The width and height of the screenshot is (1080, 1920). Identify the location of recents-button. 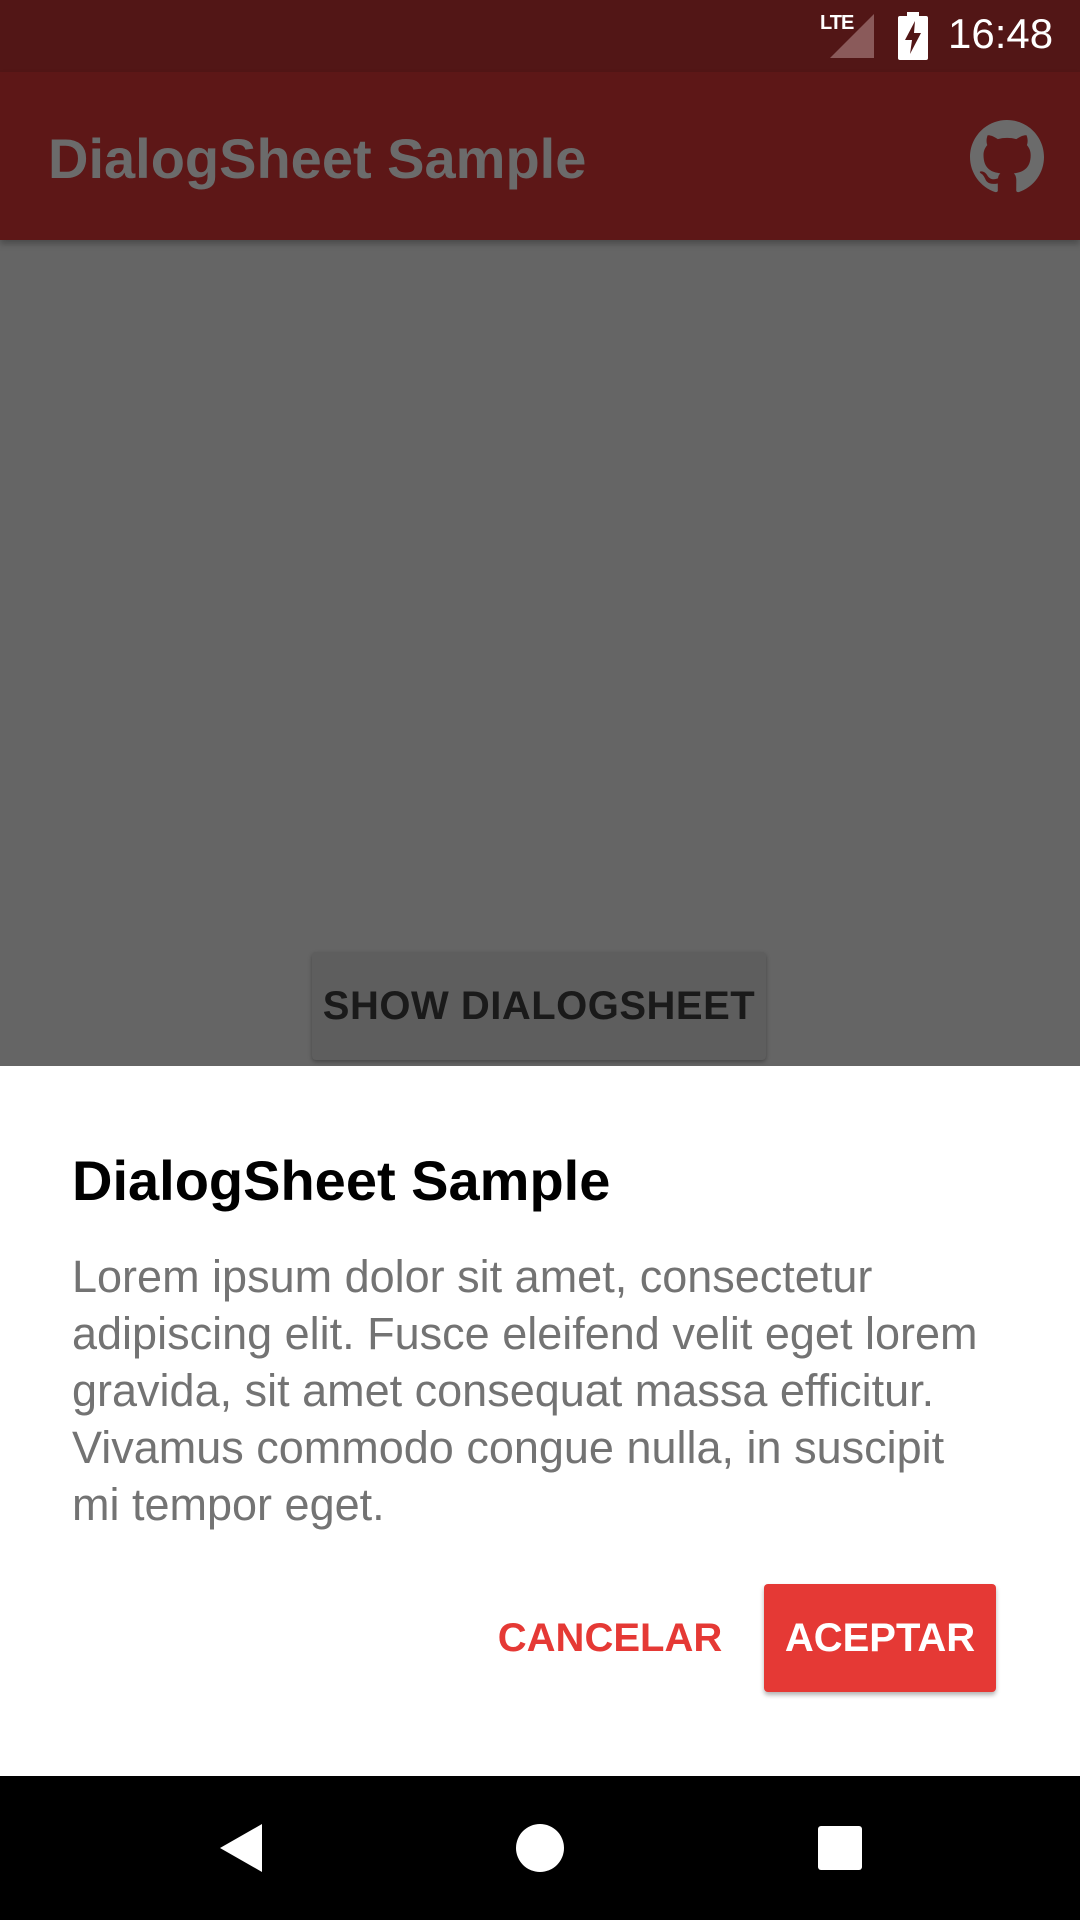
(840, 1848).